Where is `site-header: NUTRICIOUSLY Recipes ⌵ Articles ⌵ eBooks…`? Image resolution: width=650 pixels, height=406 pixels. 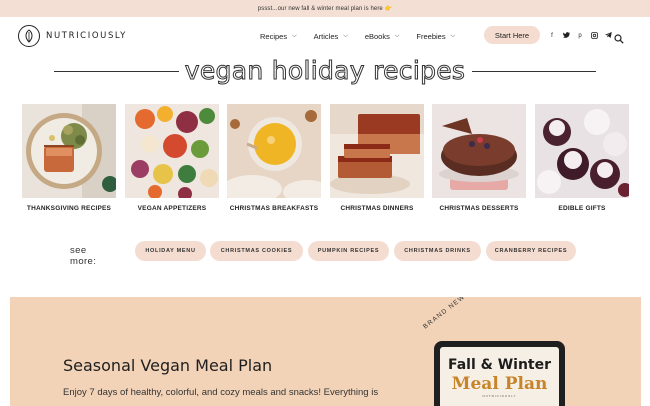 site-header: NUTRICIOUSLY Recipes ⌵ Articles ⌵ eBooks… is located at coordinates (325, 36).